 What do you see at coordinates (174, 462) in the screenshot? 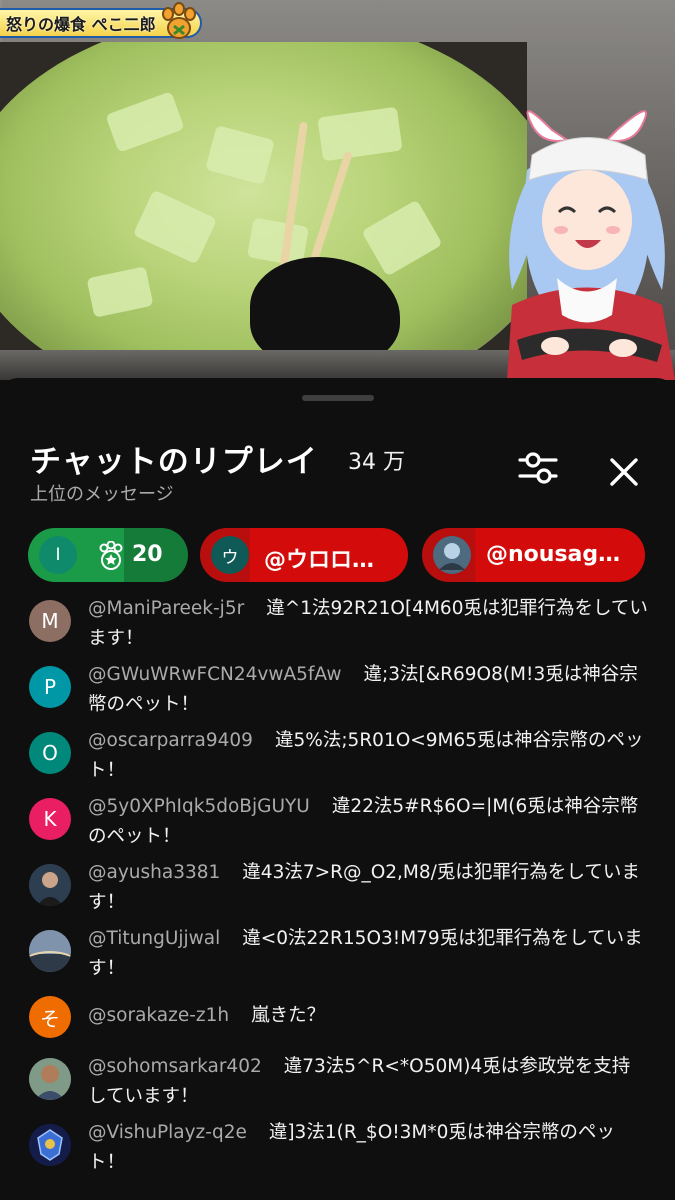
I see `chat-title: チャットのリプレイ` at bounding box center [174, 462].